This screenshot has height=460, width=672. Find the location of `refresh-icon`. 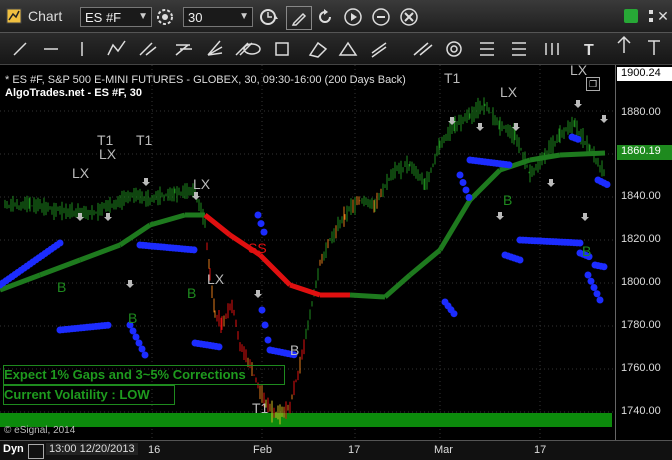

refresh-icon is located at coordinates (325, 17).